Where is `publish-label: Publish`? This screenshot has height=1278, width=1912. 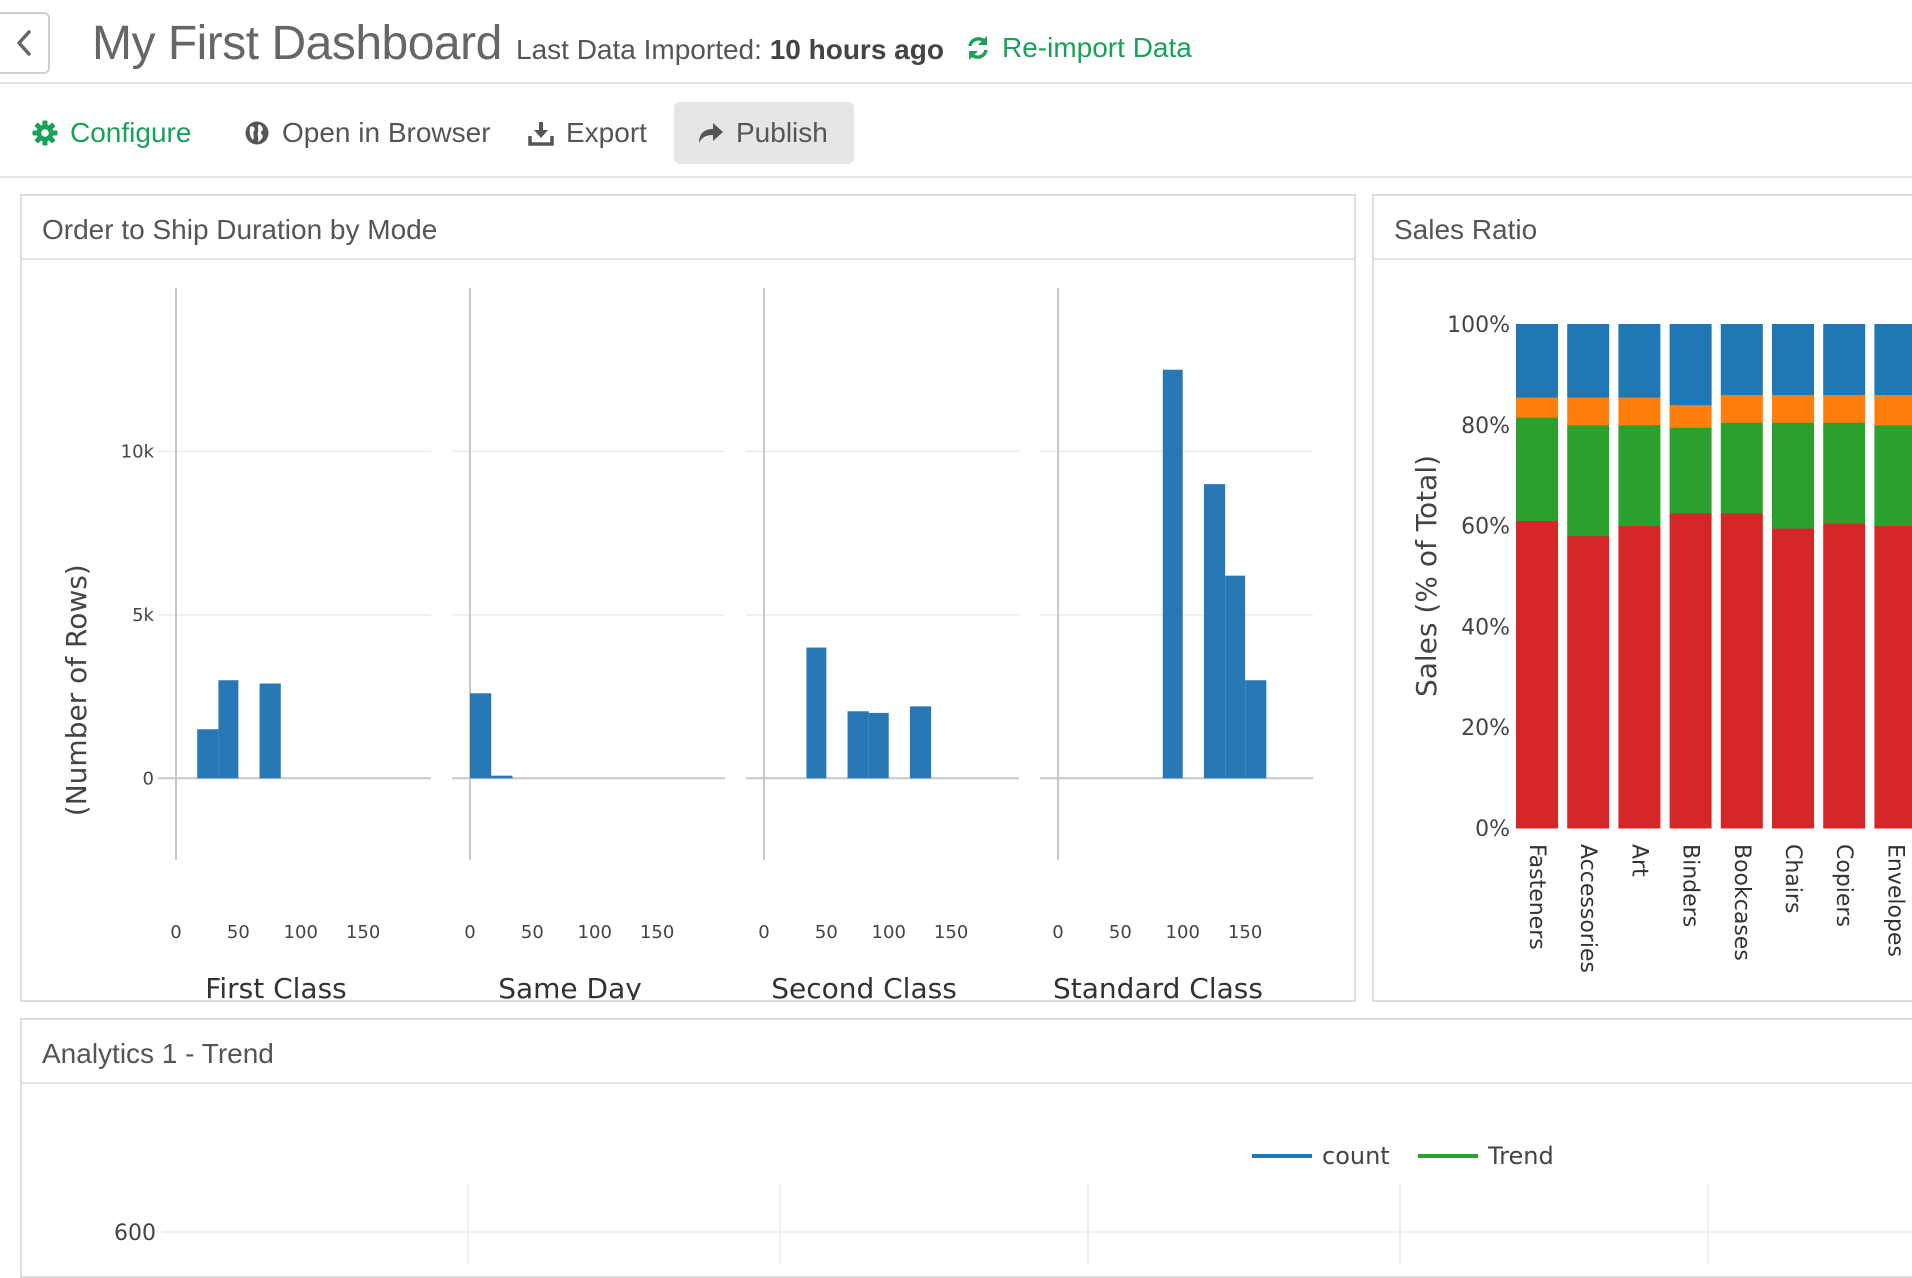
publish-label: Publish is located at coordinates (782, 132).